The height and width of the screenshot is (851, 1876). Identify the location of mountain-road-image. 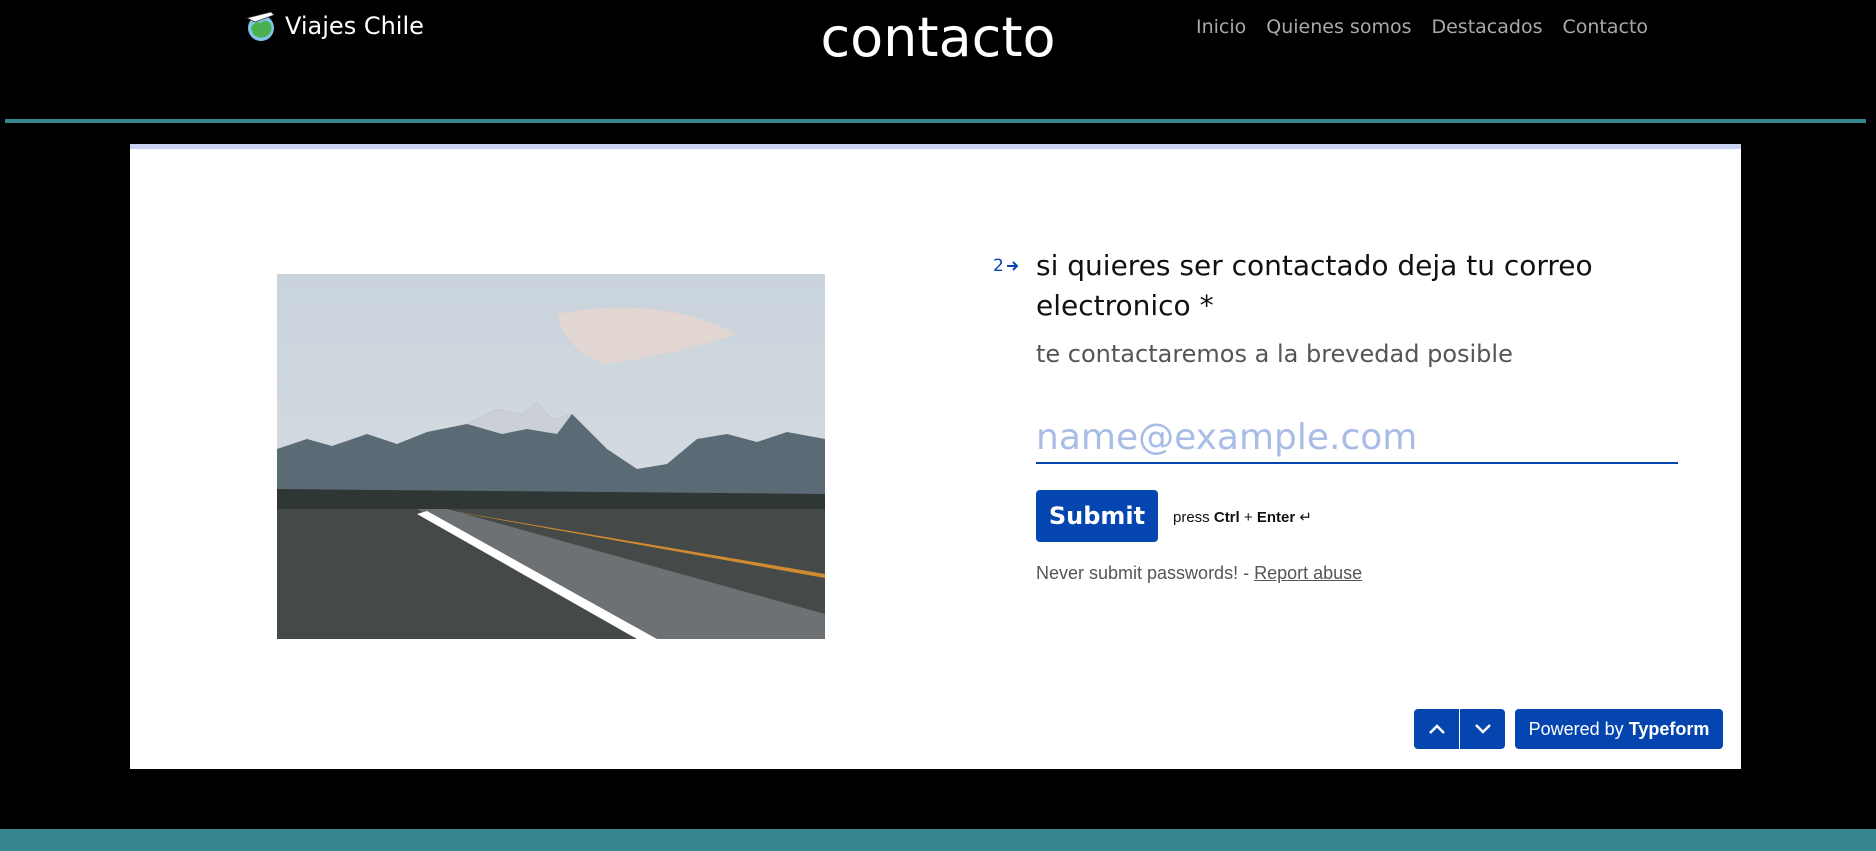
(551, 456).